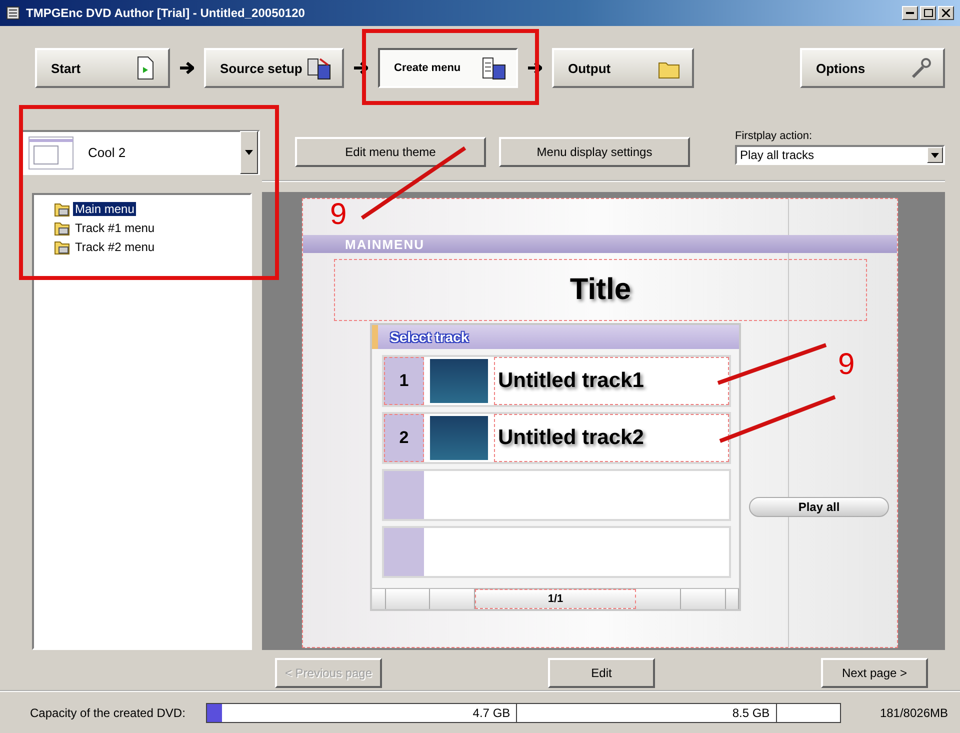 The height and width of the screenshot is (733, 960). I want to click on close-button, so click(946, 13).